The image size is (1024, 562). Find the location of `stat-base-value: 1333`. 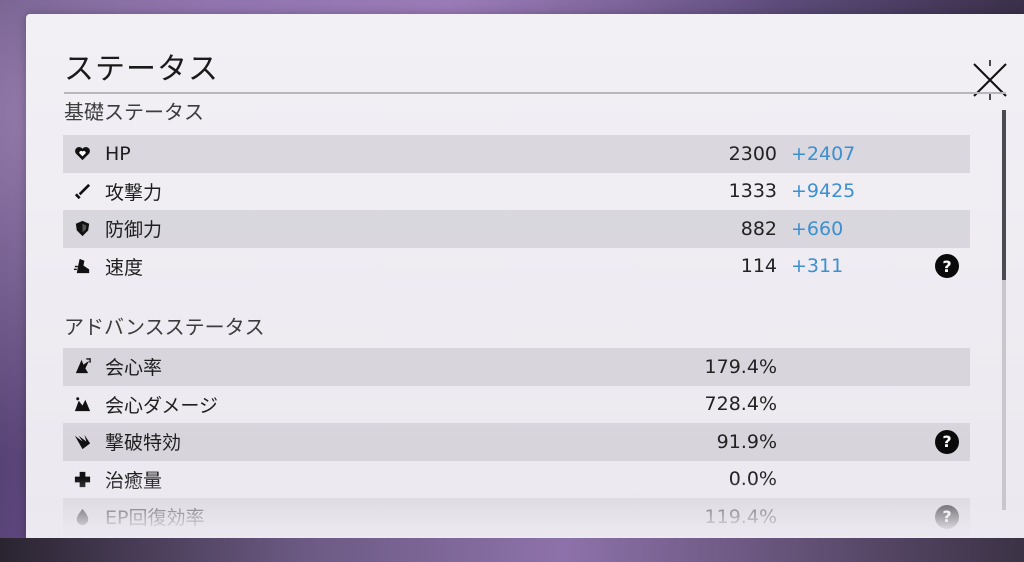

stat-base-value: 1333 is located at coordinates (752, 191).